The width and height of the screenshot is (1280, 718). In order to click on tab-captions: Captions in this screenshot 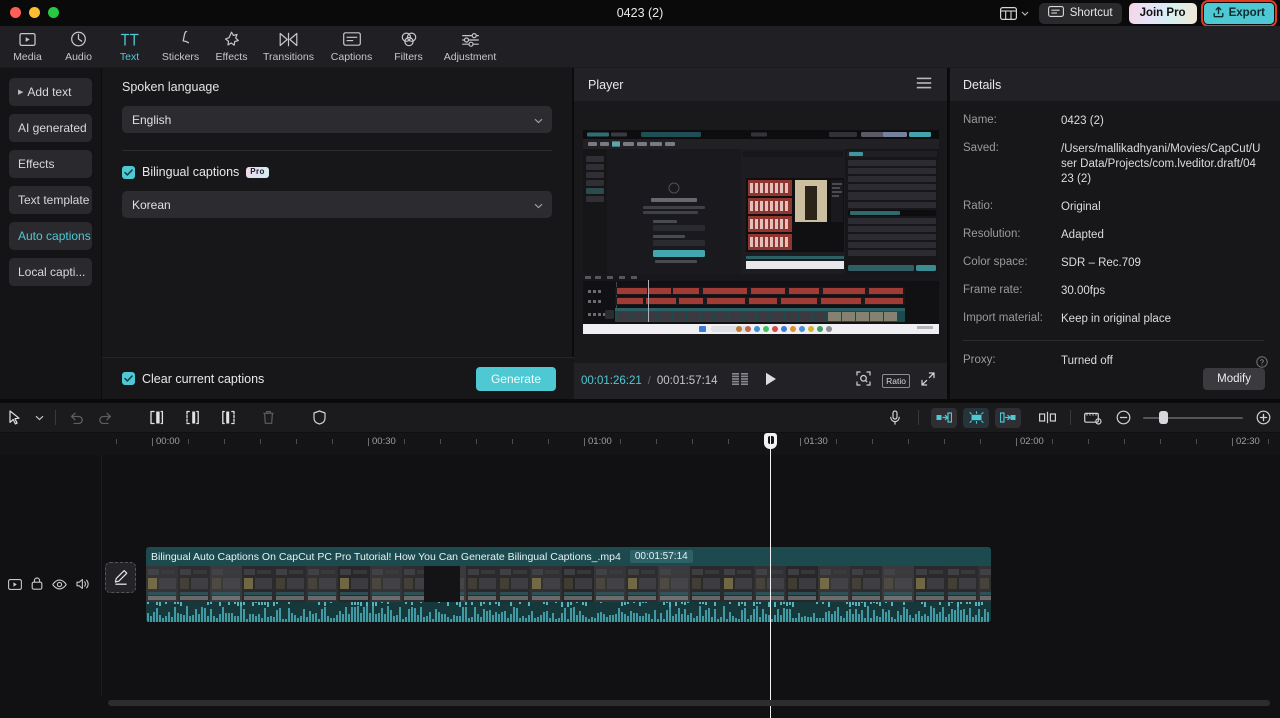, I will do `click(351, 47)`.